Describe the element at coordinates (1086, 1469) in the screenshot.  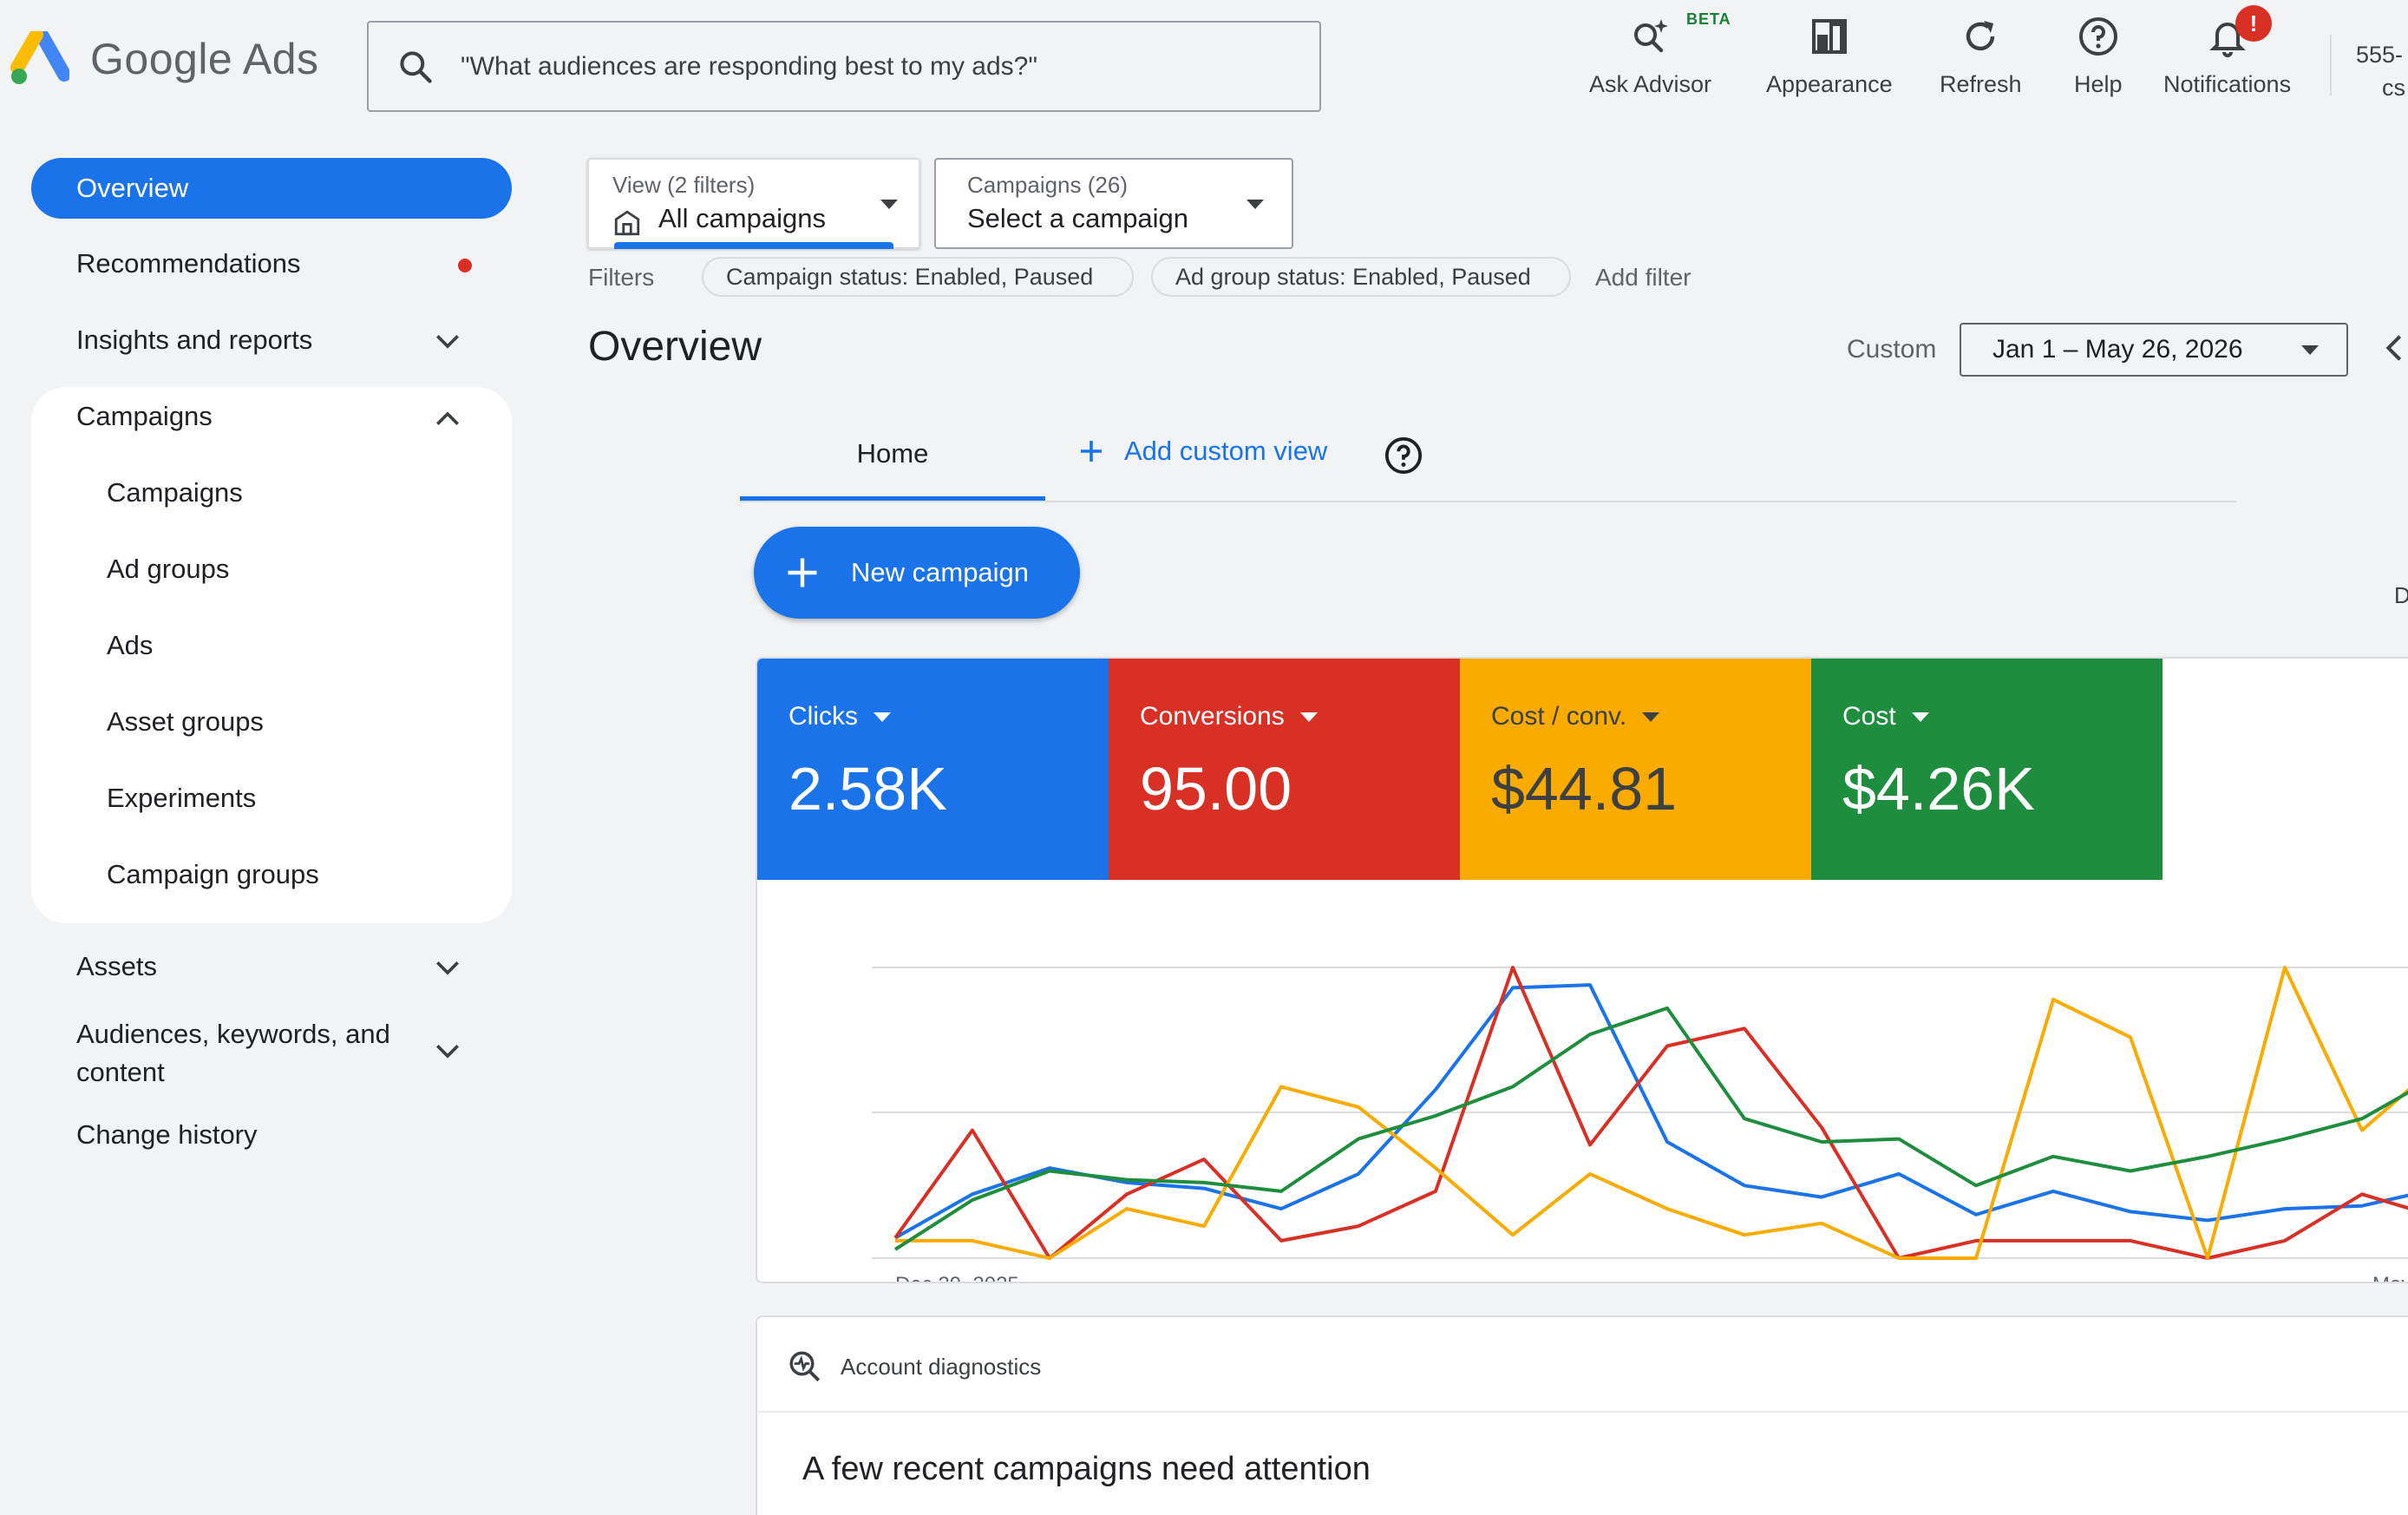
I see `diagnostics-message: A few recent campaigns need attention` at that location.